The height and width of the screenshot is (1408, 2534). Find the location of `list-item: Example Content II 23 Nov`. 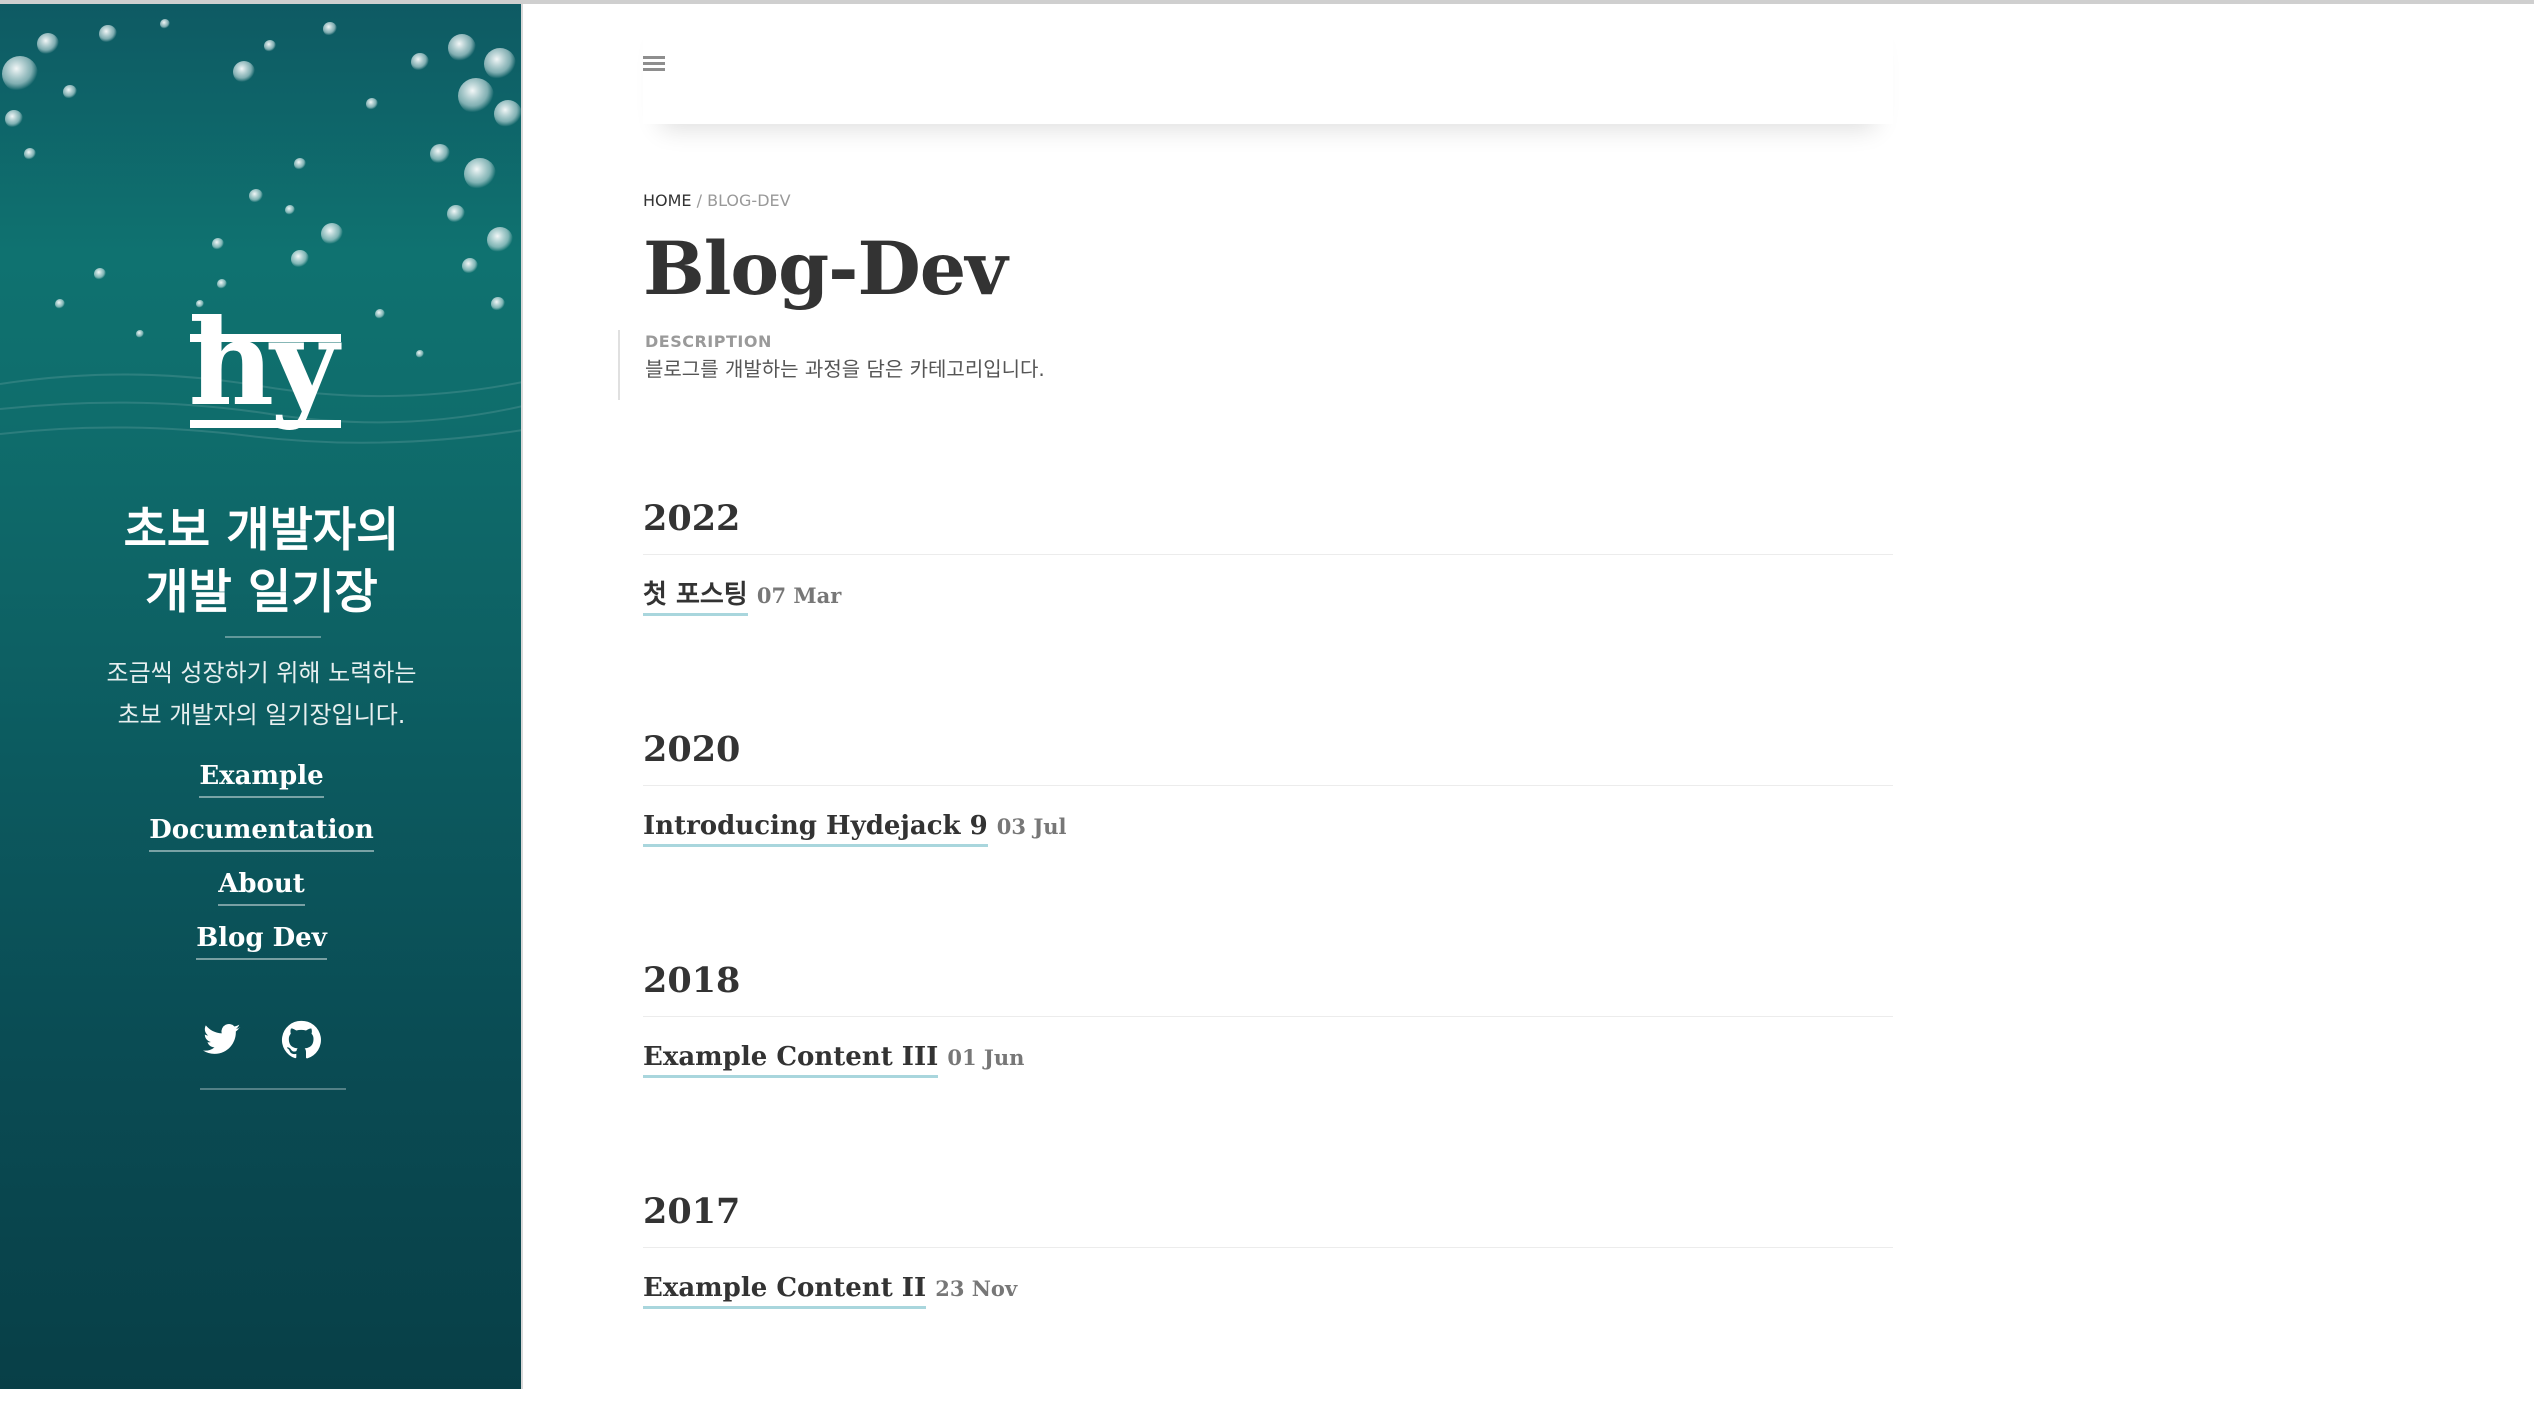

list-item: Example Content II 23 Nov is located at coordinates (1268, 1292).